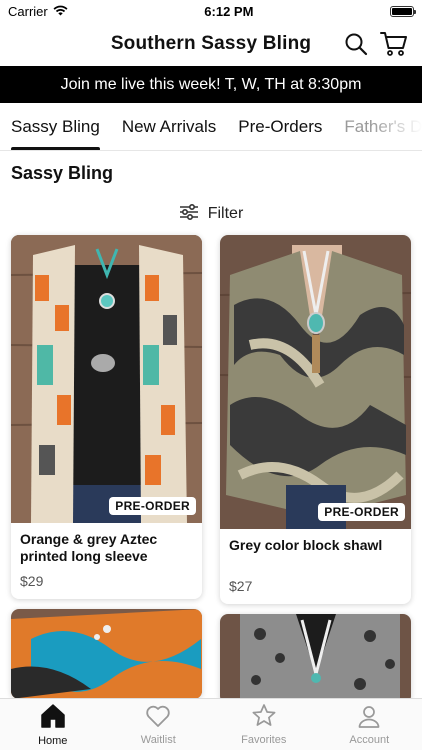 Image resolution: width=422 pixels, height=750 pixels. What do you see at coordinates (32, 581) in the screenshot?
I see `product-price: $29` at bounding box center [32, 581].